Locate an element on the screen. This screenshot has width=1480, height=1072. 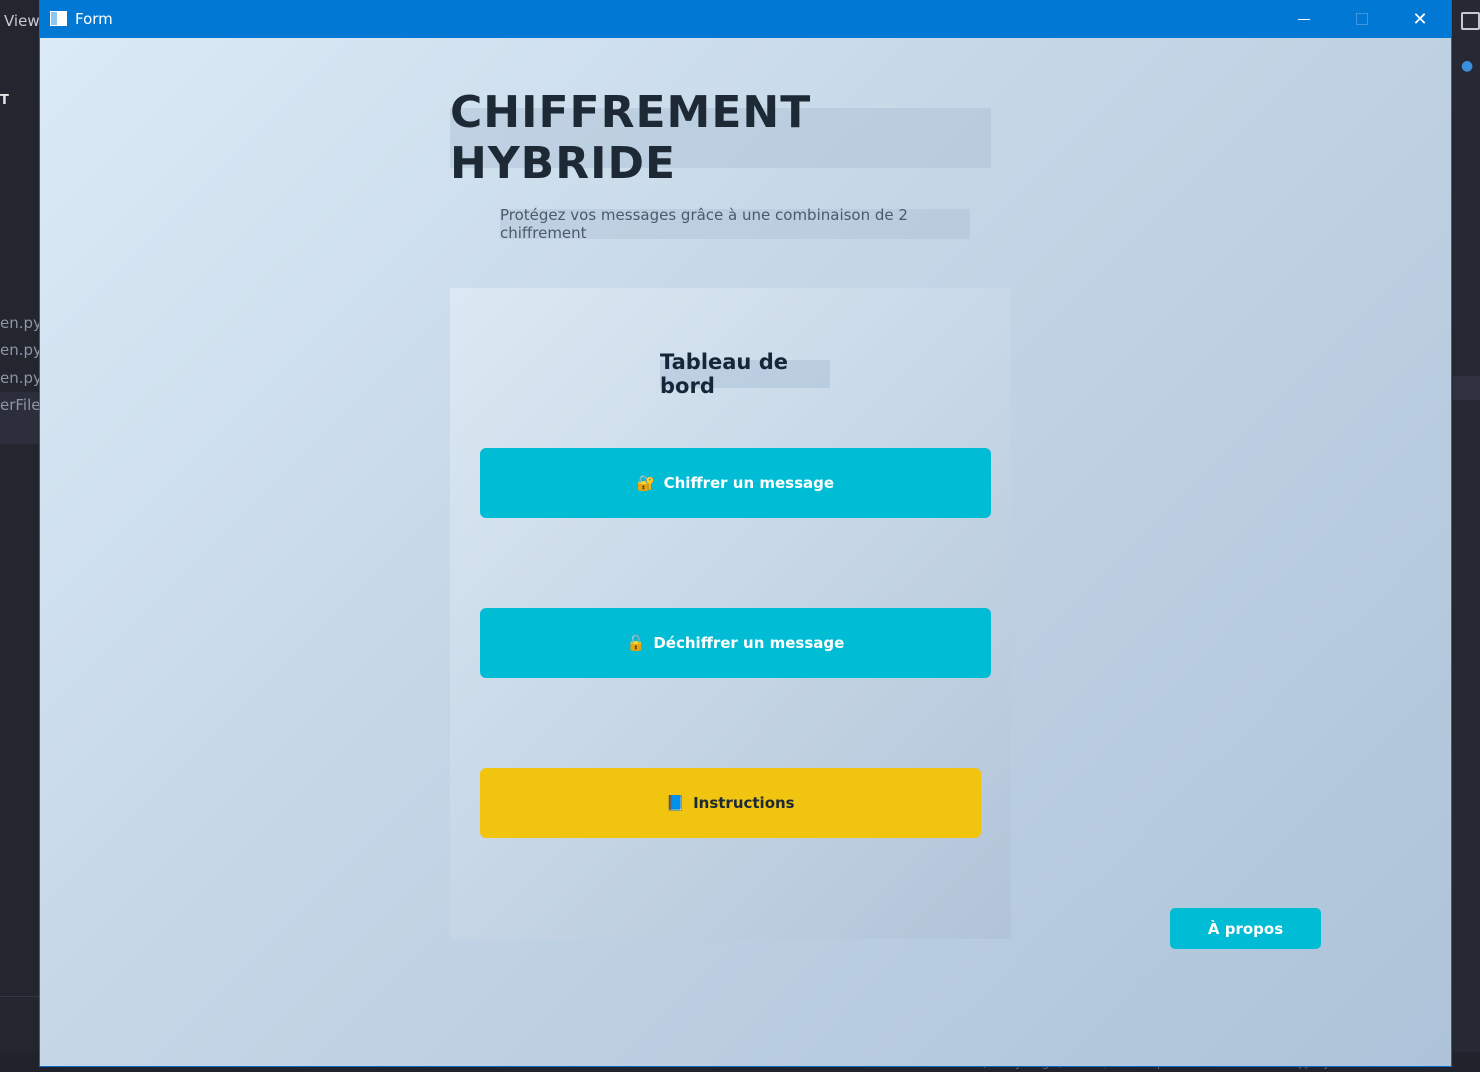
panel-layout-icon is located at coordinates (1470, 21).